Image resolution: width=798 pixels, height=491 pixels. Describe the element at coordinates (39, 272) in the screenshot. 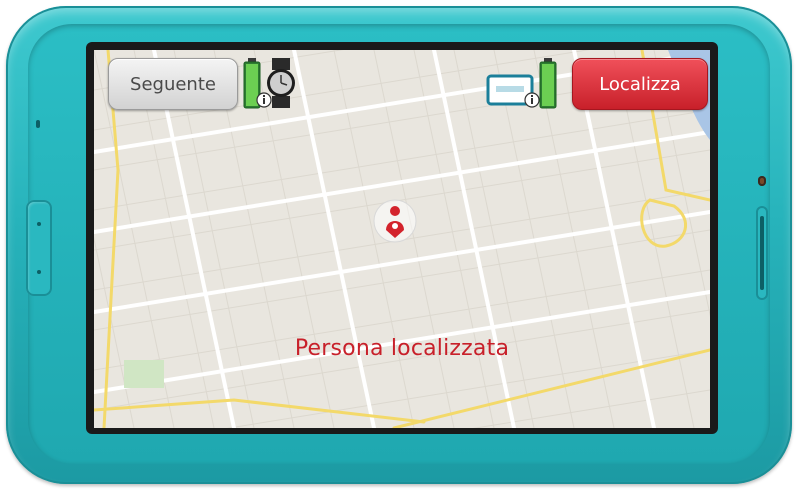

I see `volume-down-mark` at that location.